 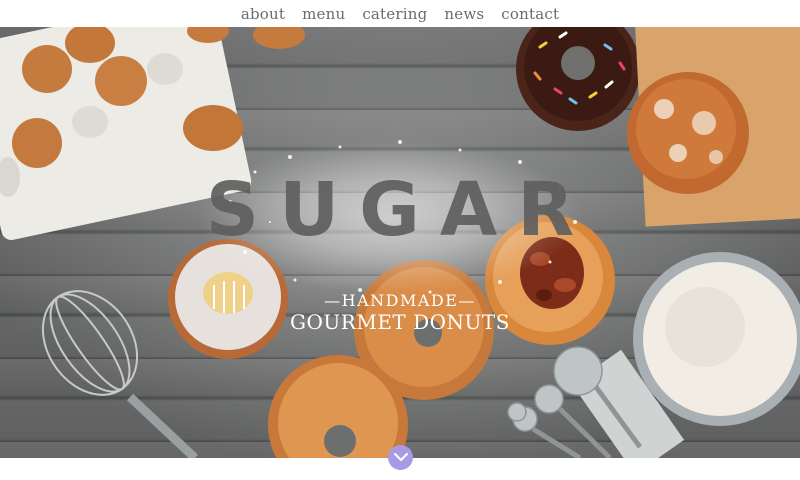 I want to click on nav-catering-link: catering, so click(x=394, y=14).